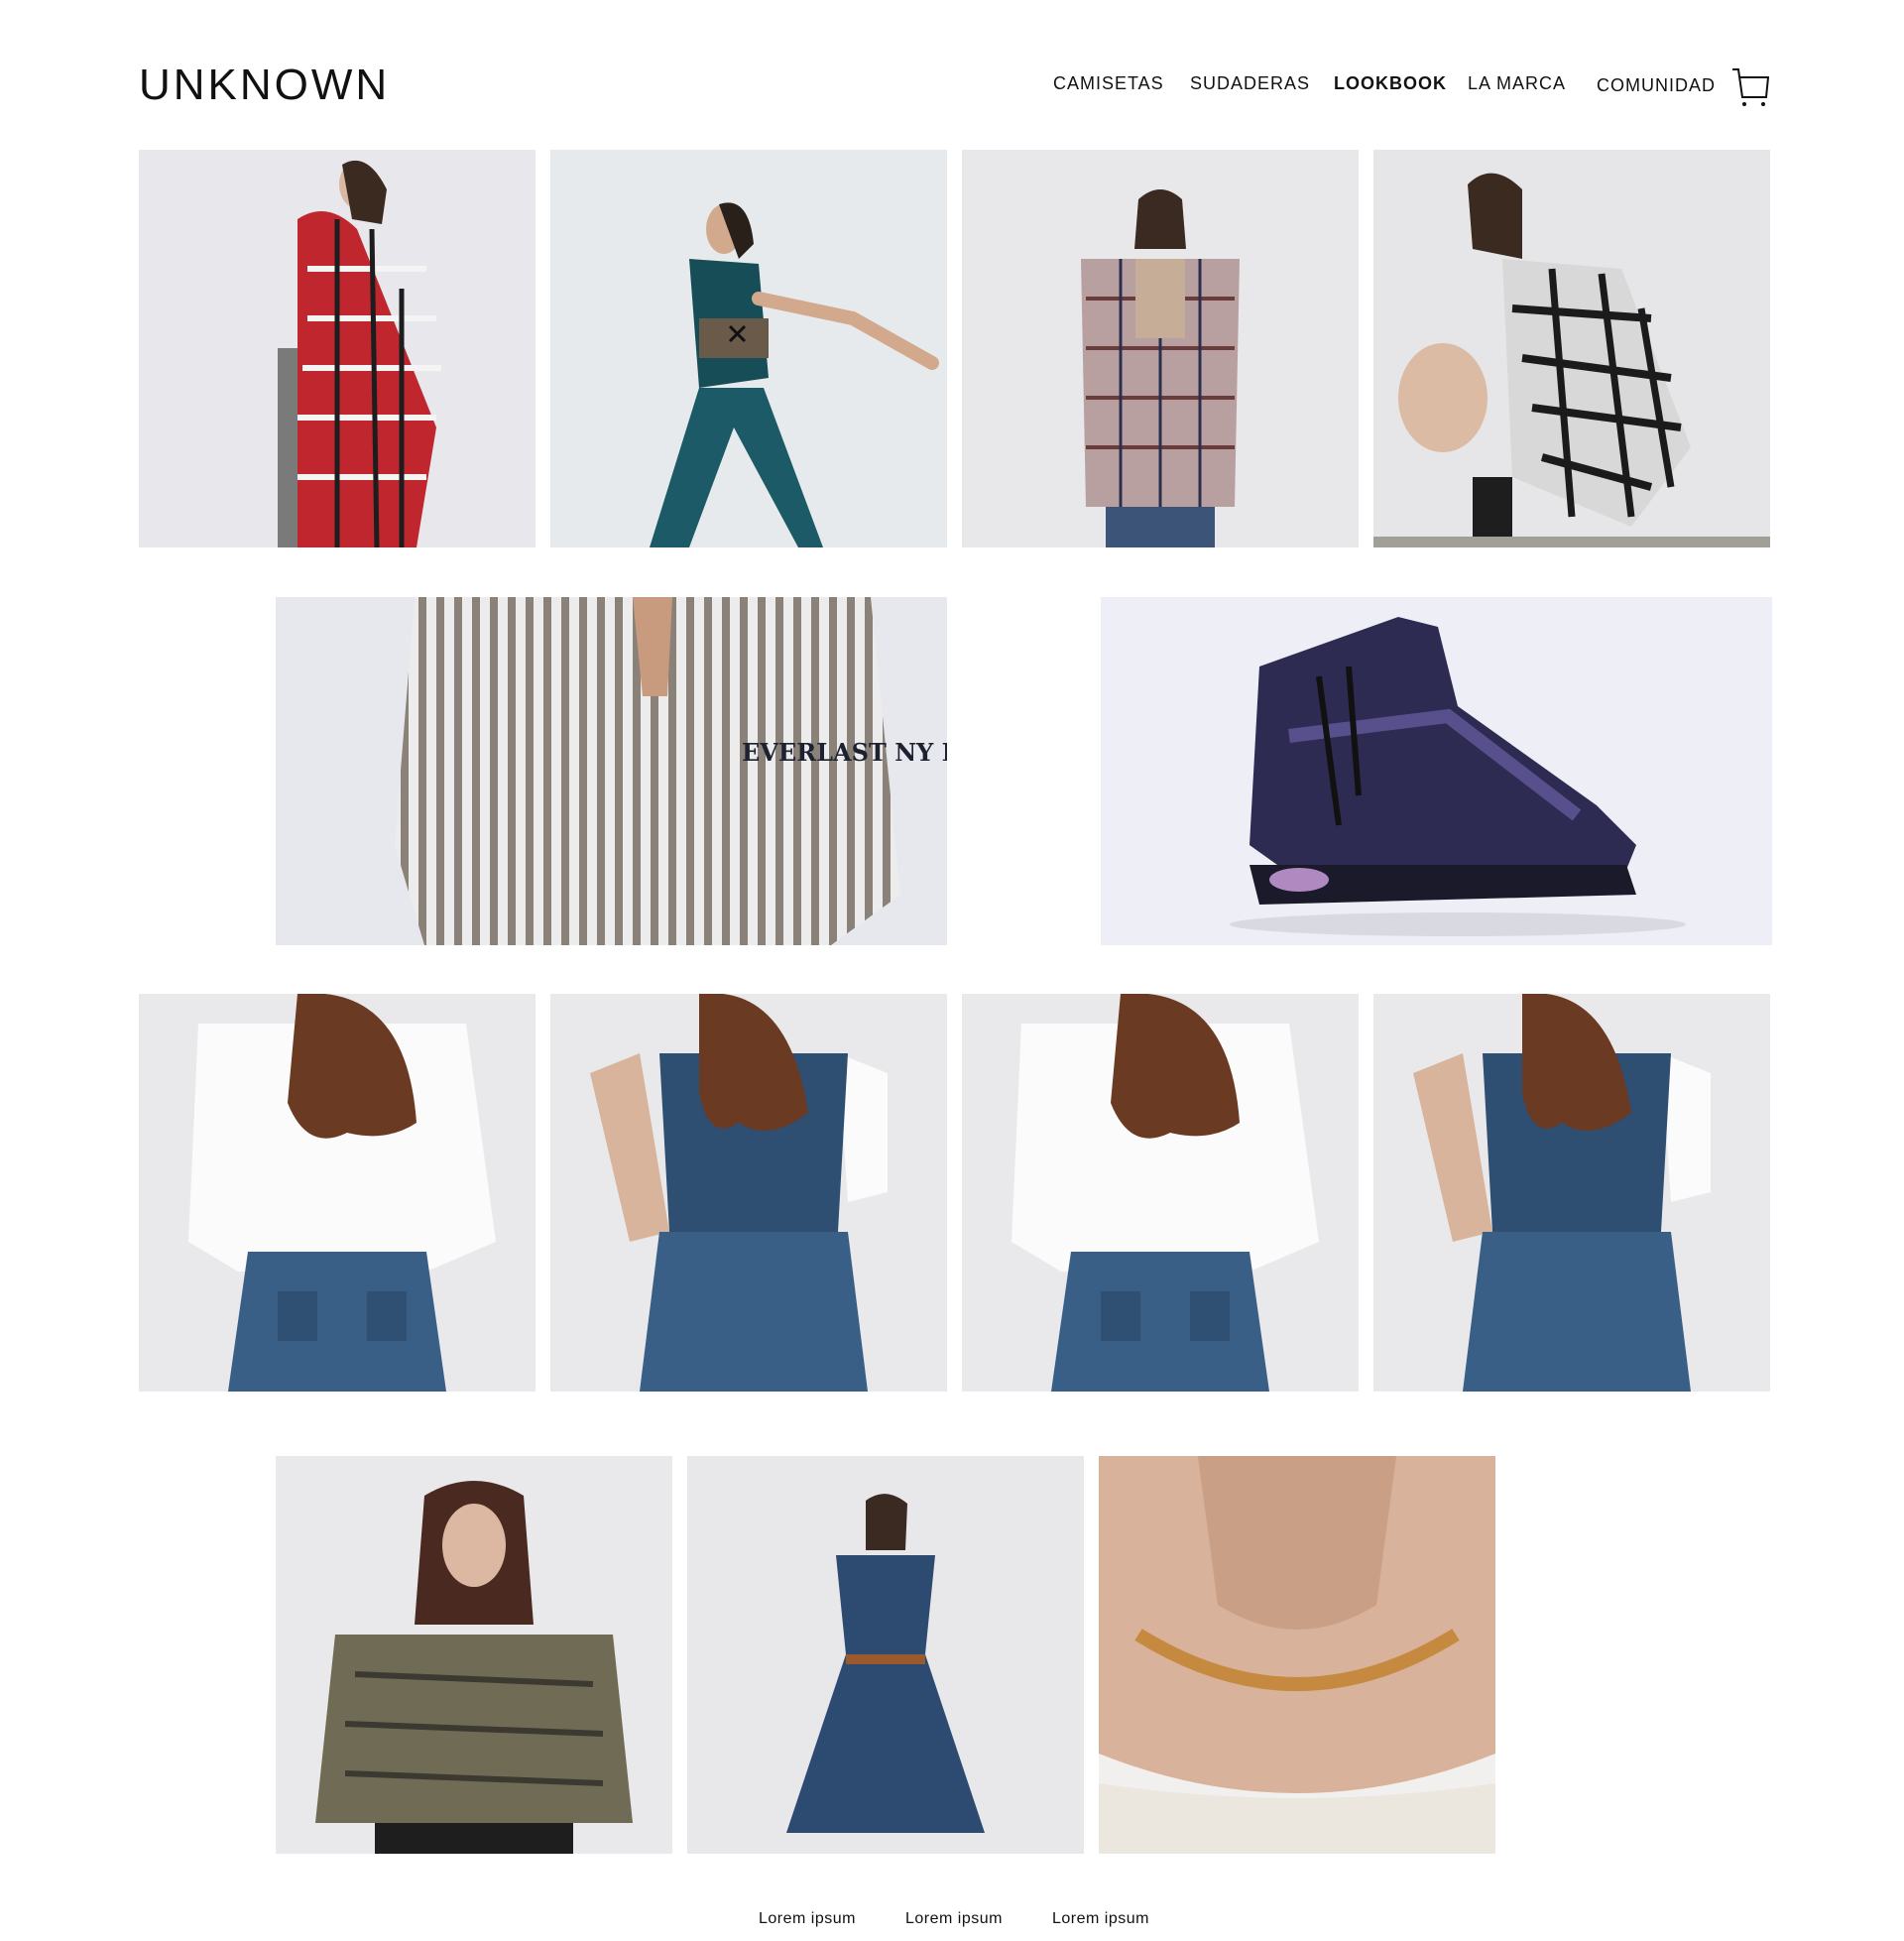 Image resolution: width=1904 pixels, height=1941 pixels. What do you see at coordinates (1656, 85) in the screenshot?
I see `nav-comunidad: COMUNIDAD` at bounding box center [1656, 85].